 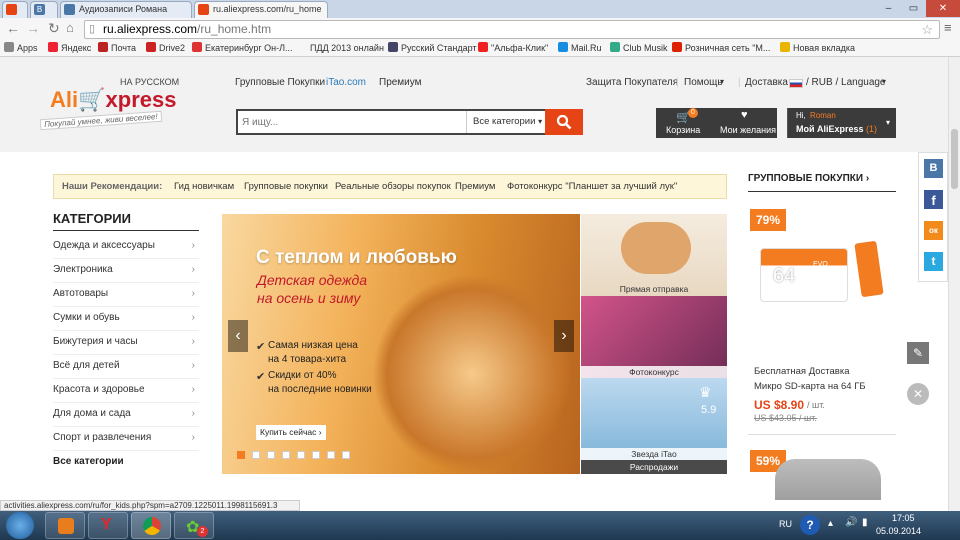 I want to click on help-link: Помощь, so click(x=703, y=82).